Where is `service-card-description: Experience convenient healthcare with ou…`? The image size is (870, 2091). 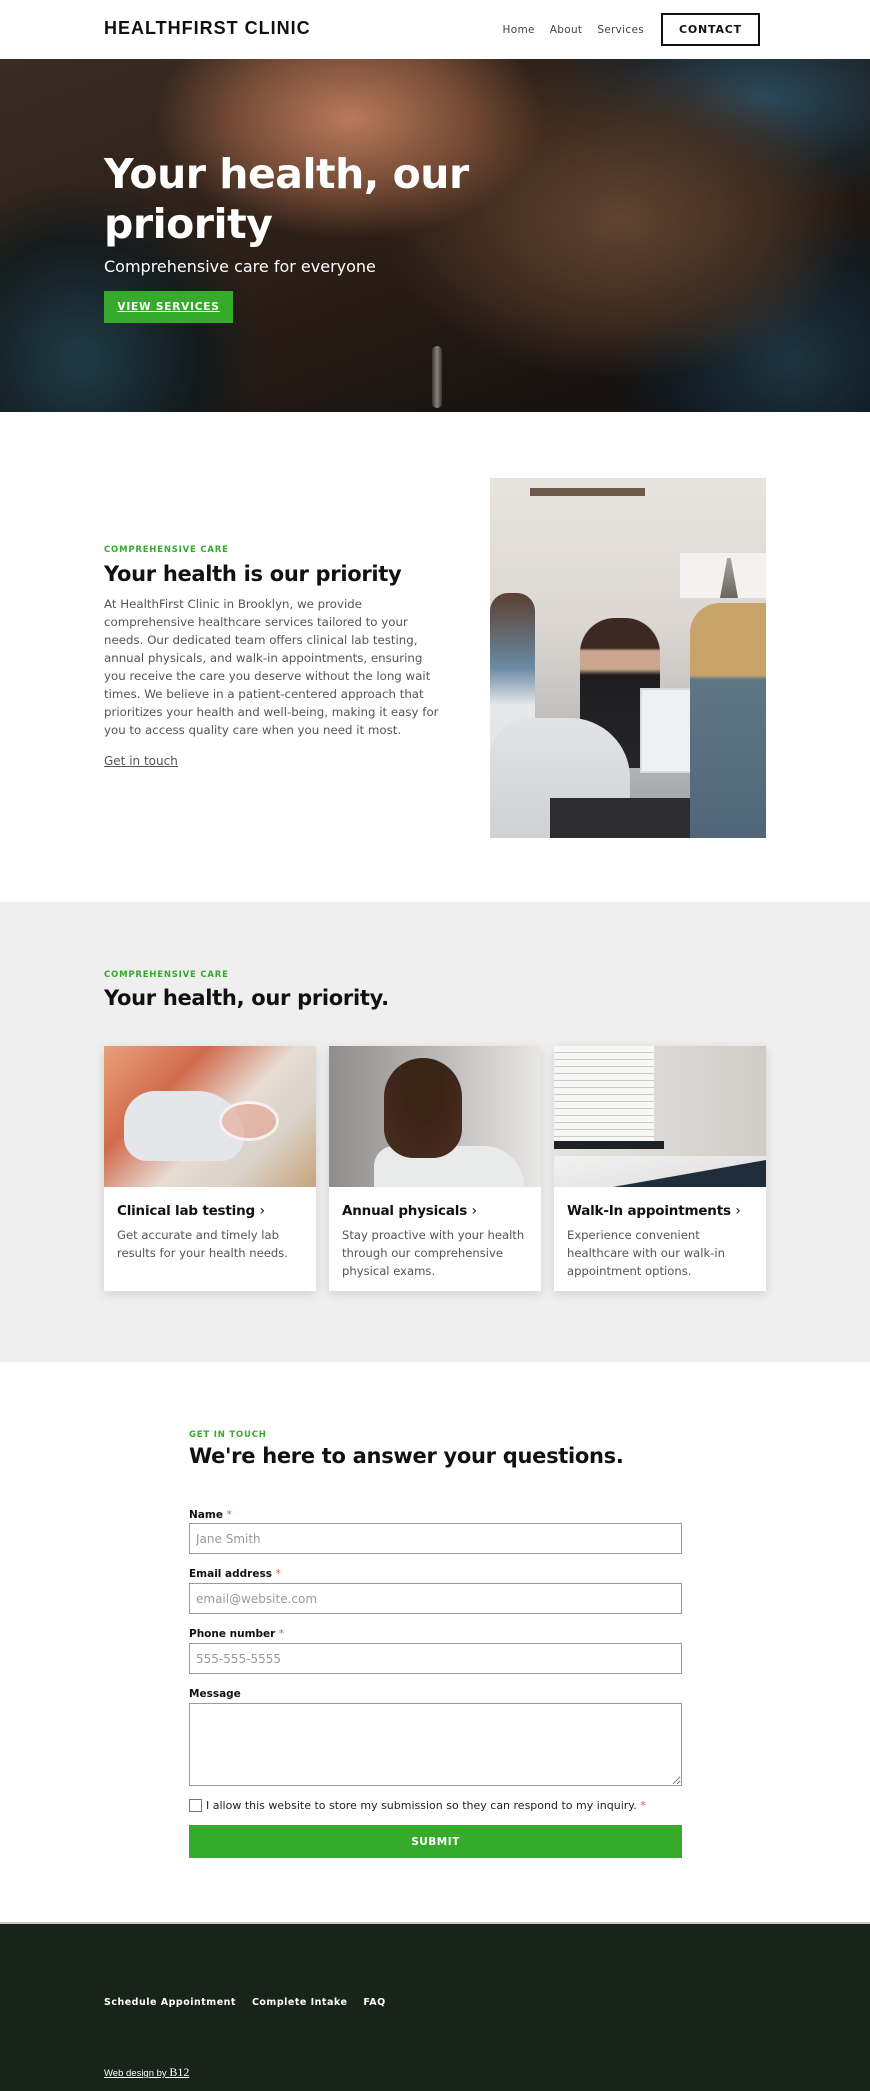
service-card-description: Experience convenient healthcare with ou… is located at coordinates (646, 1253).